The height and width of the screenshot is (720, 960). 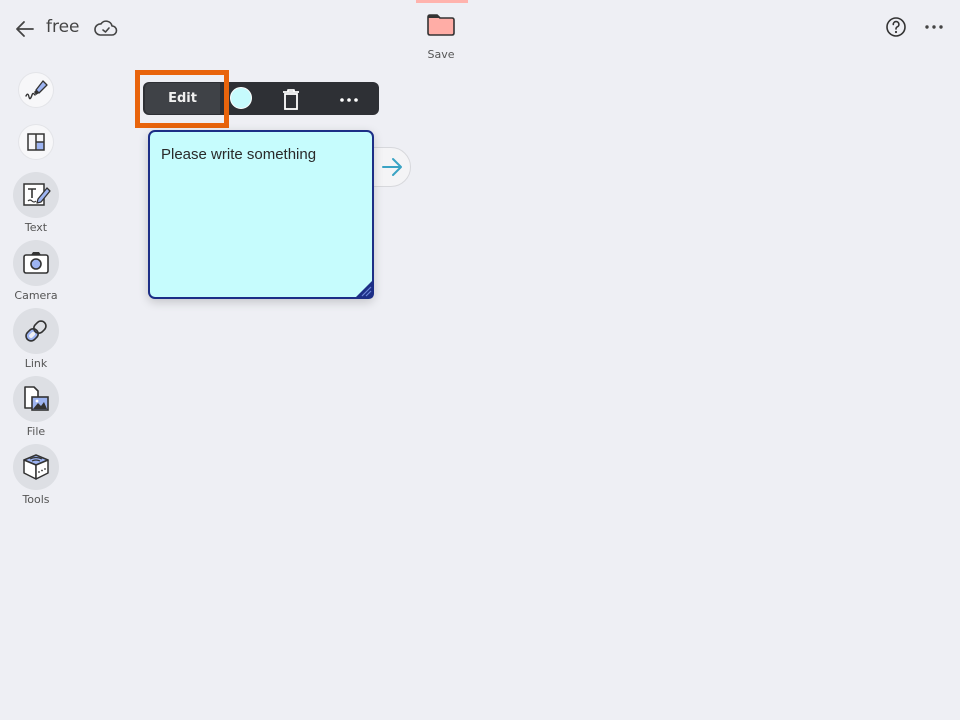 What do you see at coordinates (241, 98) in the screenshot?
I see `color-swatch-icon` at bounding box center [241, 98].